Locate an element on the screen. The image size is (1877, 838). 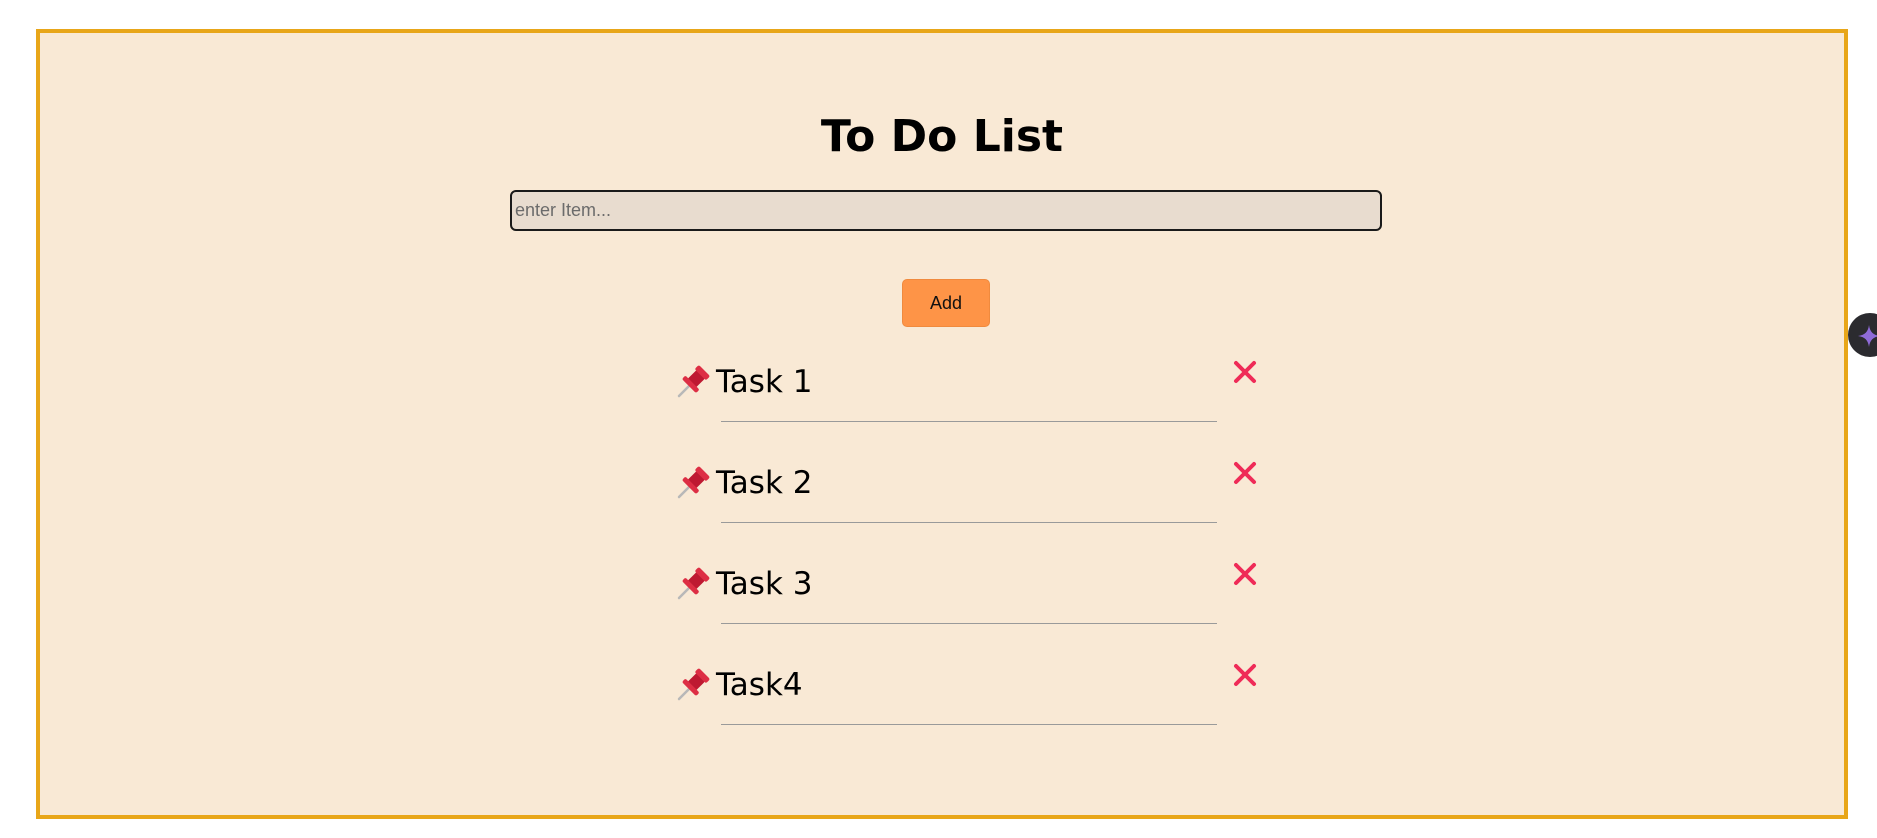
task-label: Task 2 is located at coordinates (764, 483).